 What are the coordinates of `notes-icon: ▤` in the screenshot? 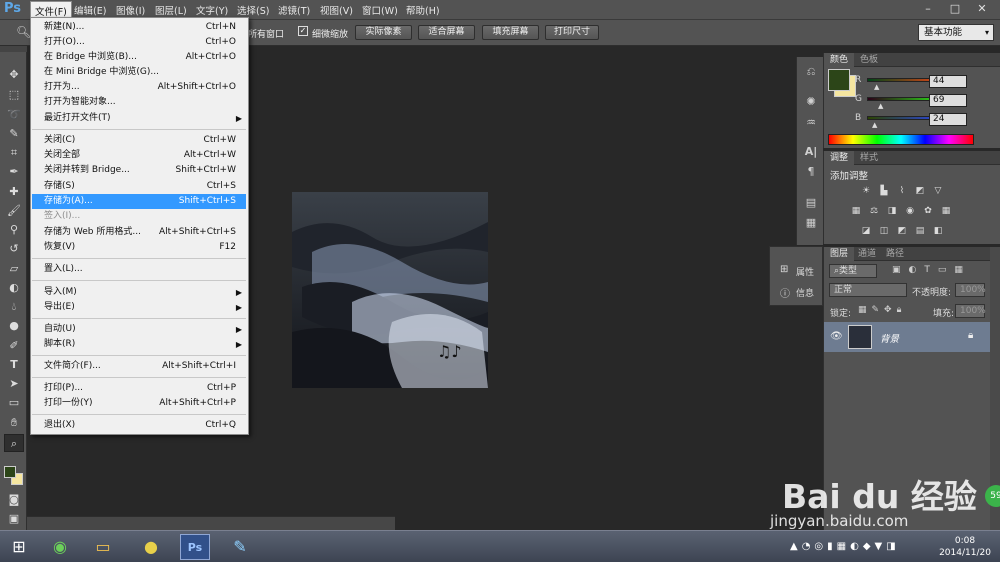 It's located at (811, 203).